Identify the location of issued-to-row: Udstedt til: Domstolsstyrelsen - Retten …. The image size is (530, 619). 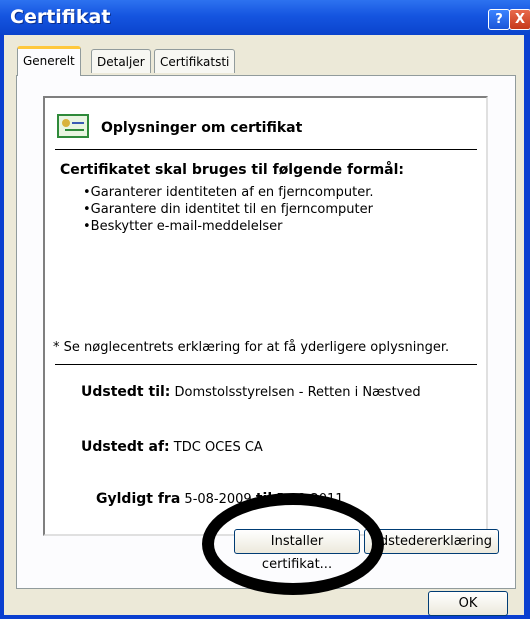
(251, 392).